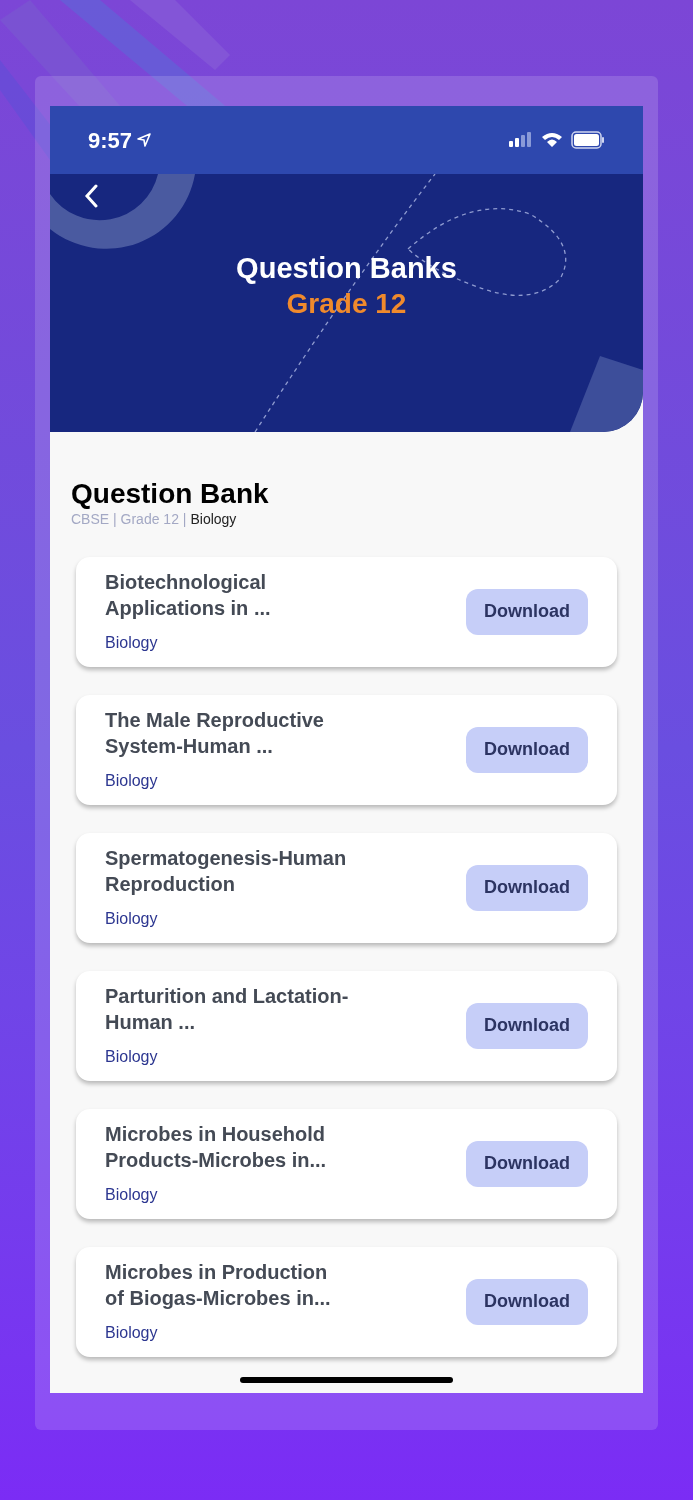 This screenshot has width=693, height=1500. I want to click on question-bank-card: Microbes in Household Products-Microbes in... Biology Download, so click(346, 1163).